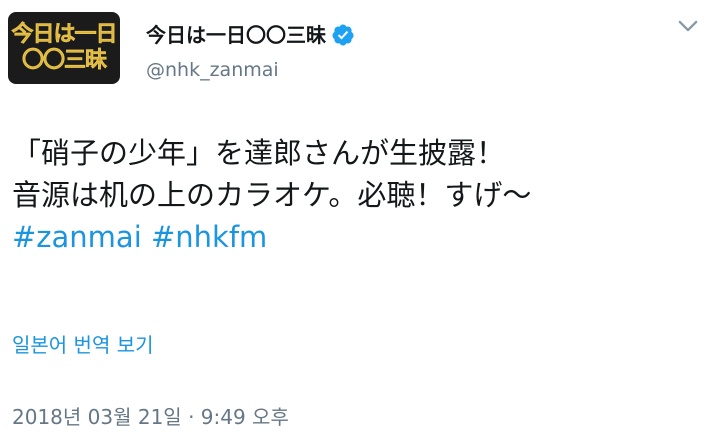 The height and width of the screenshot is (443, 720). I want to click on avatar-logo-line1: 今日は一日, so click(64, 35).